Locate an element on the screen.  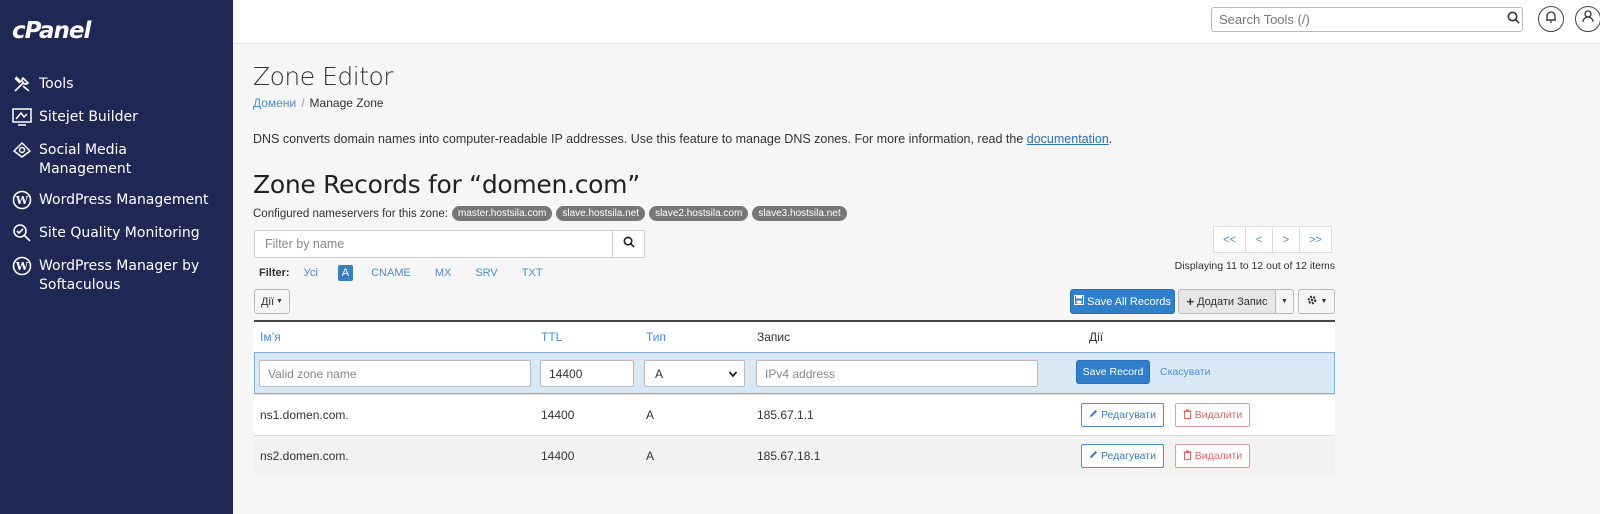
record-name: ns1.domen.com. is located at coordinates (304, 415).